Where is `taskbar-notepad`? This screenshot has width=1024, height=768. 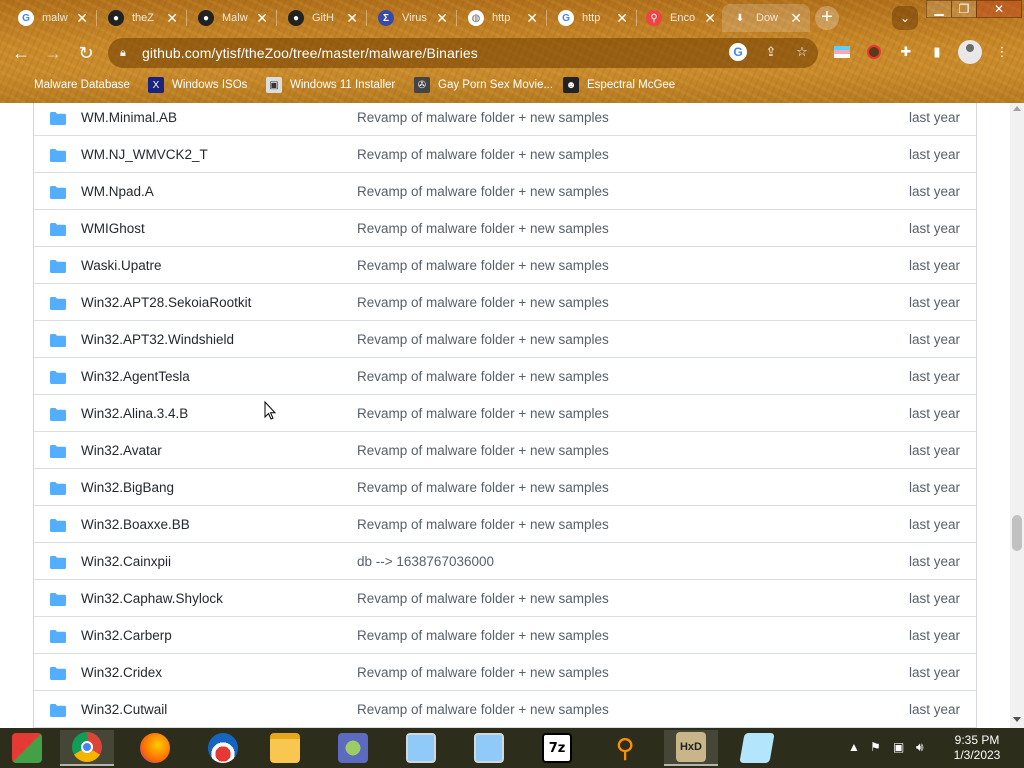
taskbar-notepad is located at coordinates (757, 748).